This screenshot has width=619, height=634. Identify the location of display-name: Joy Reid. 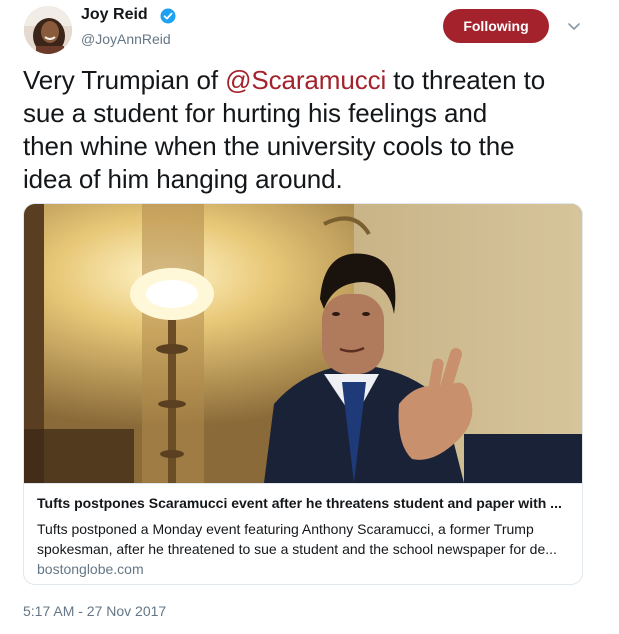
(114, 15).